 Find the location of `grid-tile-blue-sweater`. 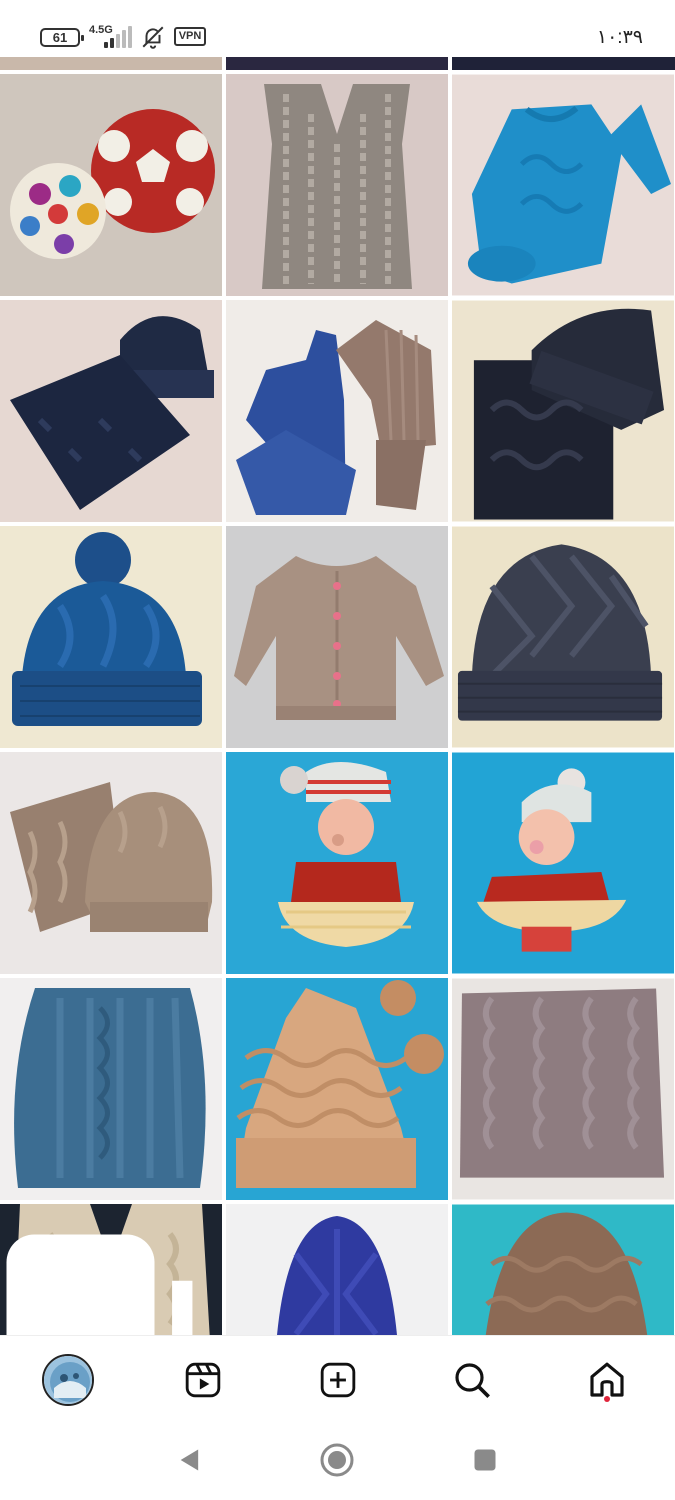

grid-tile-blue-sweater is located at coordinates (563, 185).